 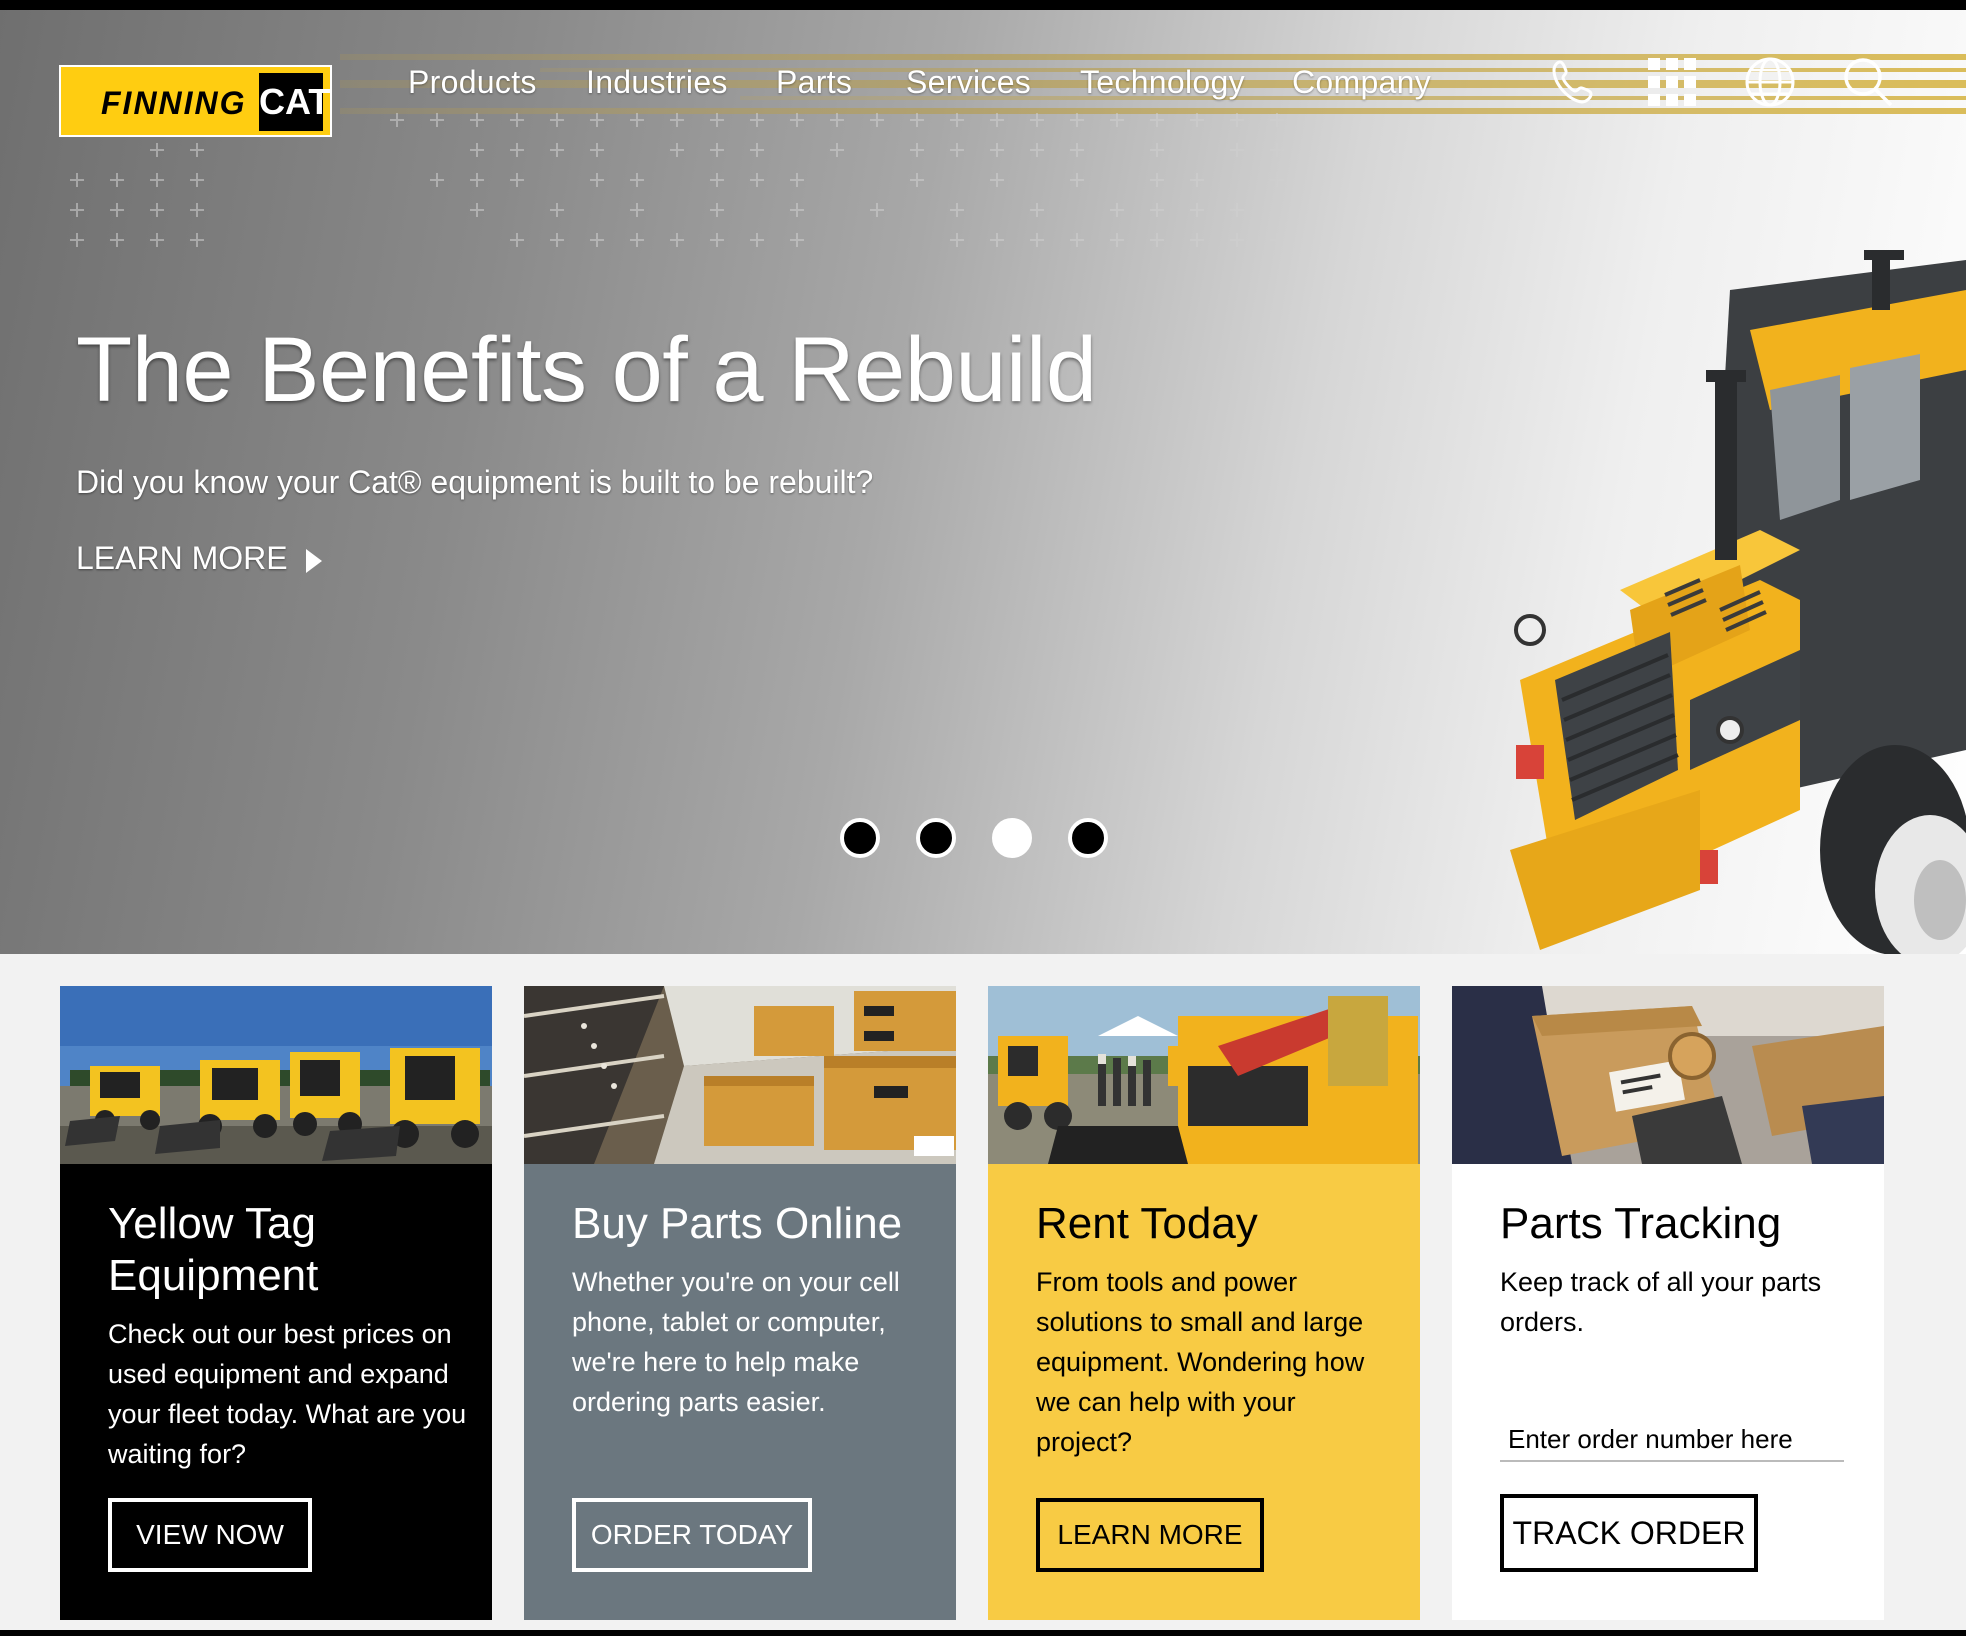 I want to click on nav-industries: Industries, so click(x=657, y=82).